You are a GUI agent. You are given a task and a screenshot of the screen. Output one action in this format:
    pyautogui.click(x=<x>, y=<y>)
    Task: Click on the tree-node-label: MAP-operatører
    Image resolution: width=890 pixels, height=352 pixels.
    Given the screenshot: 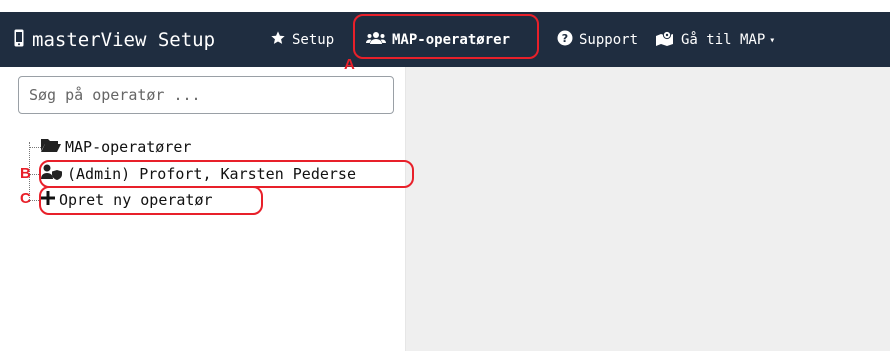 What is the action you would take?
    pyautogui.click(x=128, y=147)
    